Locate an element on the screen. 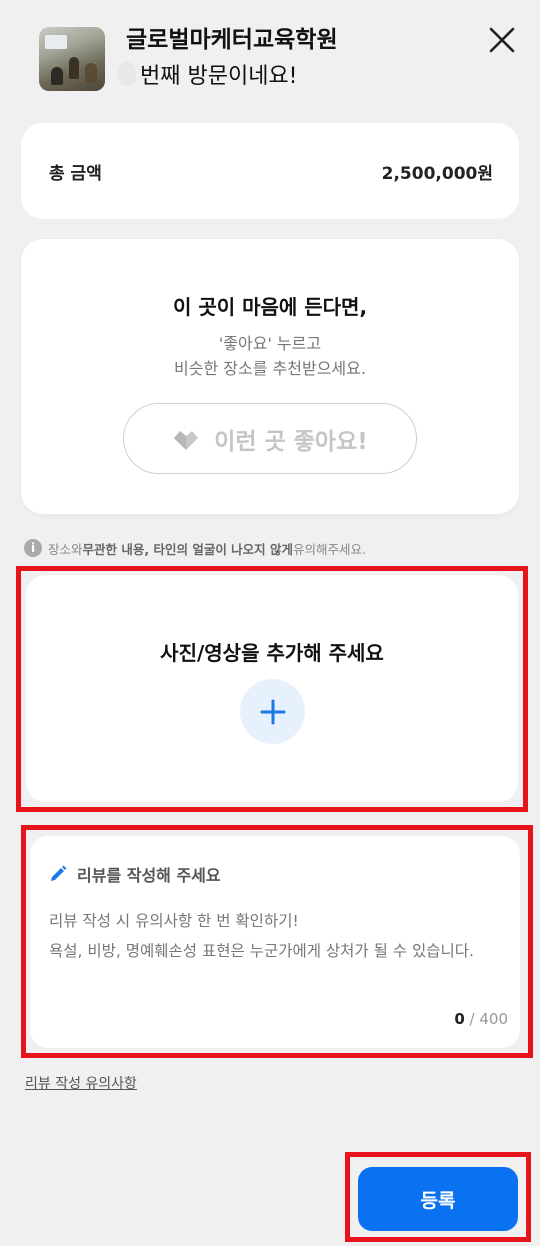 This screenshot has width=540, height=1246. total-amount-card: 총 금액 2,500,000원 is located at coordinates (270, 171).